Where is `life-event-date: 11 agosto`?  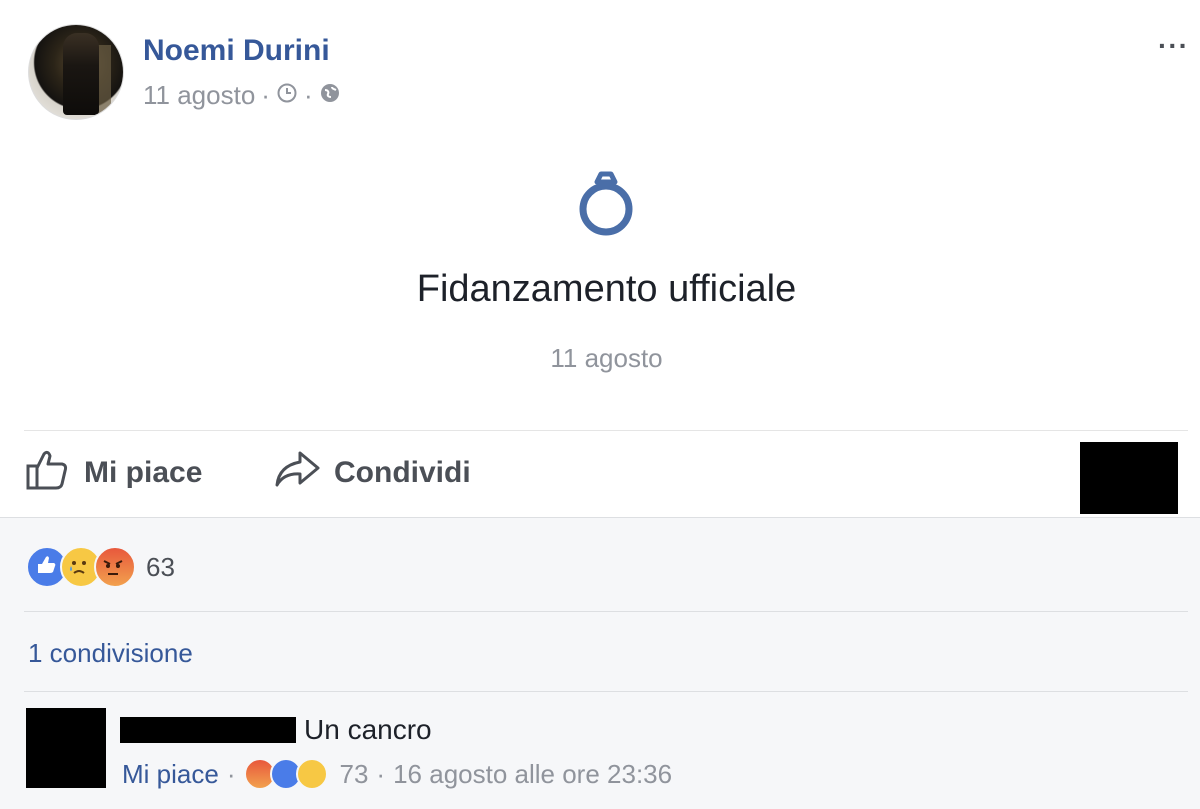
life-event-date: 11 agosto is located at coordinates (606, 358).